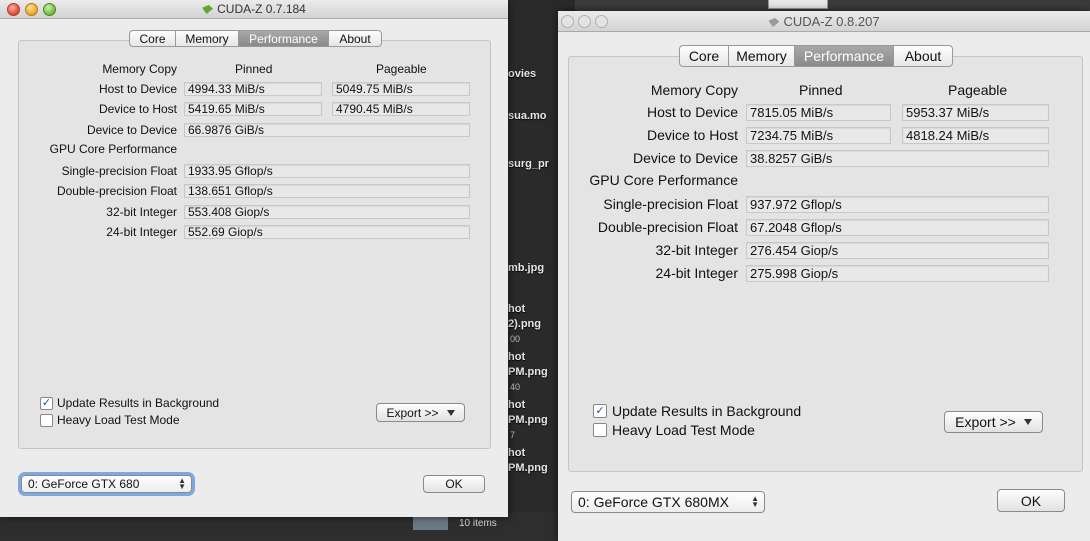 This screenshot has width=1090, height=541. Describe the element at coordinates (897, 250) in the screenshot. I see `int32-value: 276.454 Giop/s` at that location.